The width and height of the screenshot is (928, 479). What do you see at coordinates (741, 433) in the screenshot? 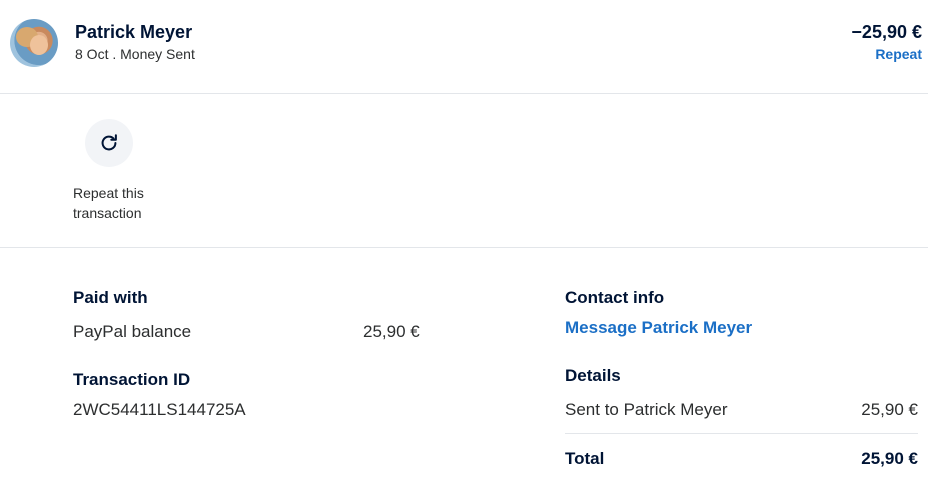
I see `details-divider` at bounding box center [741, 433].